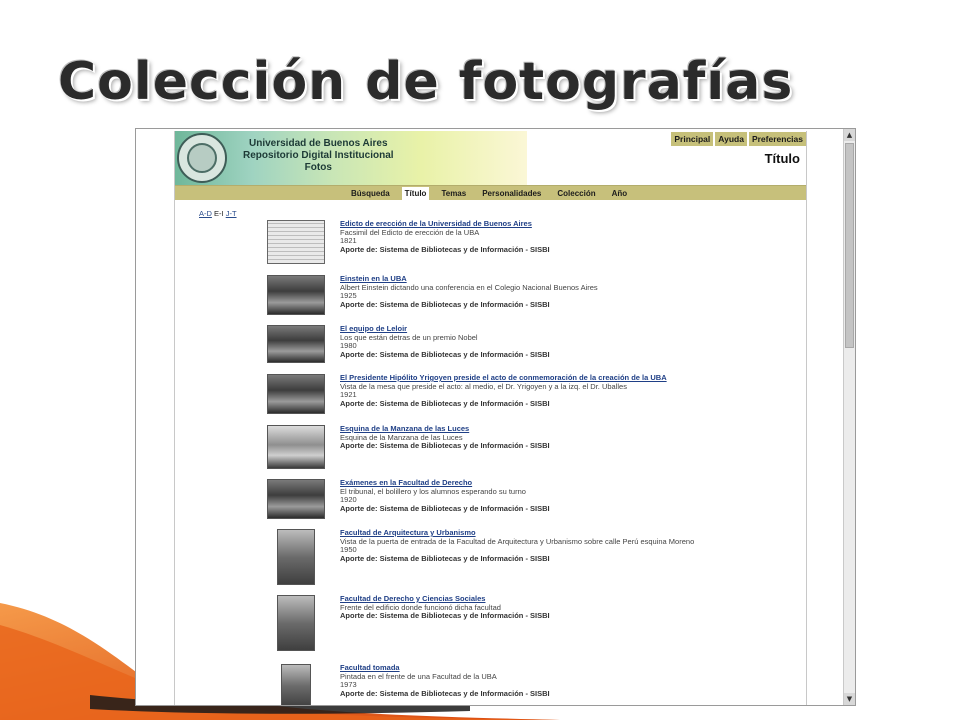  What do you see at coordinates (202, 158) in the screenshot?
I see `university-seal-icon` at bounding box center [202, 158].